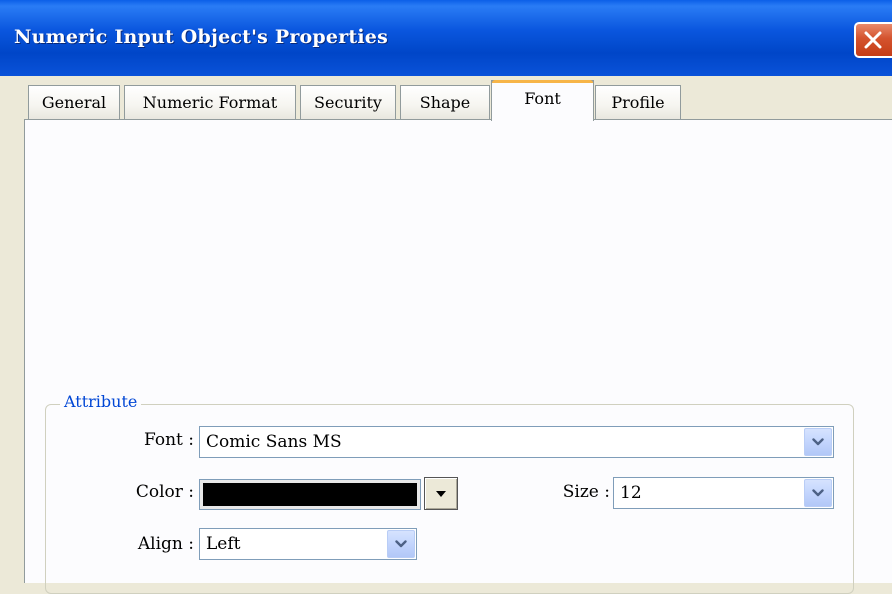 This screenshot has height=594, width=892. Describe the element at coordinates (223, 544) in the screenshot. I see `align-select-value: Left` at that location.